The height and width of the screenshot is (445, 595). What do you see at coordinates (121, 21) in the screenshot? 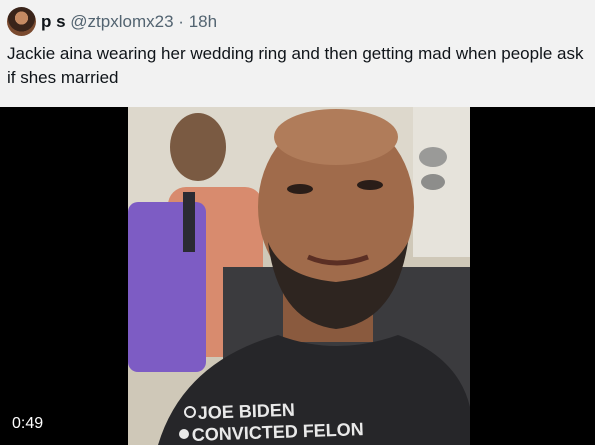
I see `user-handle: @ztpxlomx23` at bounding box center [121, 21].